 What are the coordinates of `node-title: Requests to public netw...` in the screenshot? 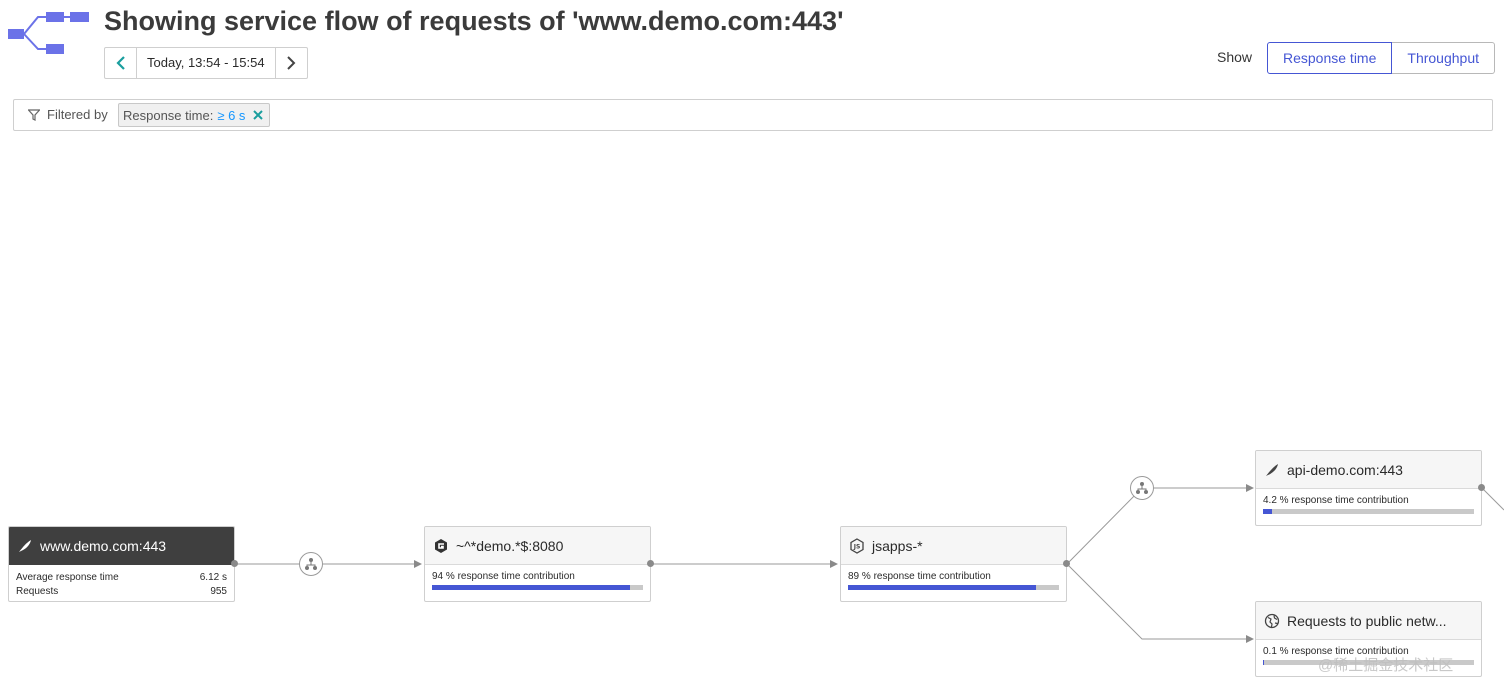 It's located at (1367, 620).